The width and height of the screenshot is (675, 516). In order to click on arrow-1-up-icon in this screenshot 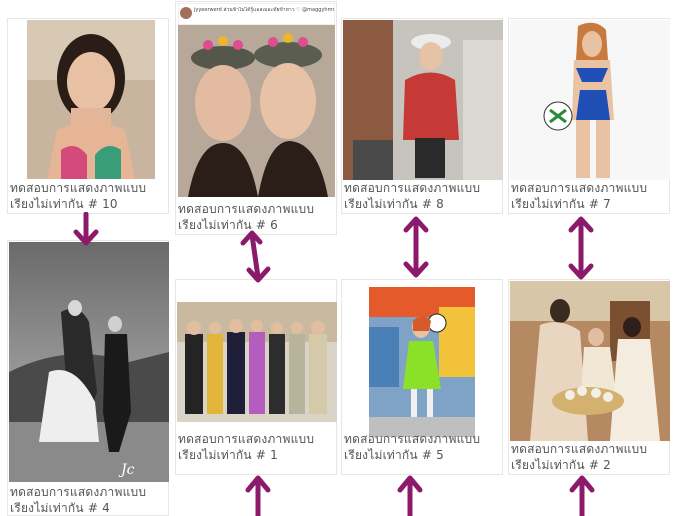, I will do `click(258, 495)`.